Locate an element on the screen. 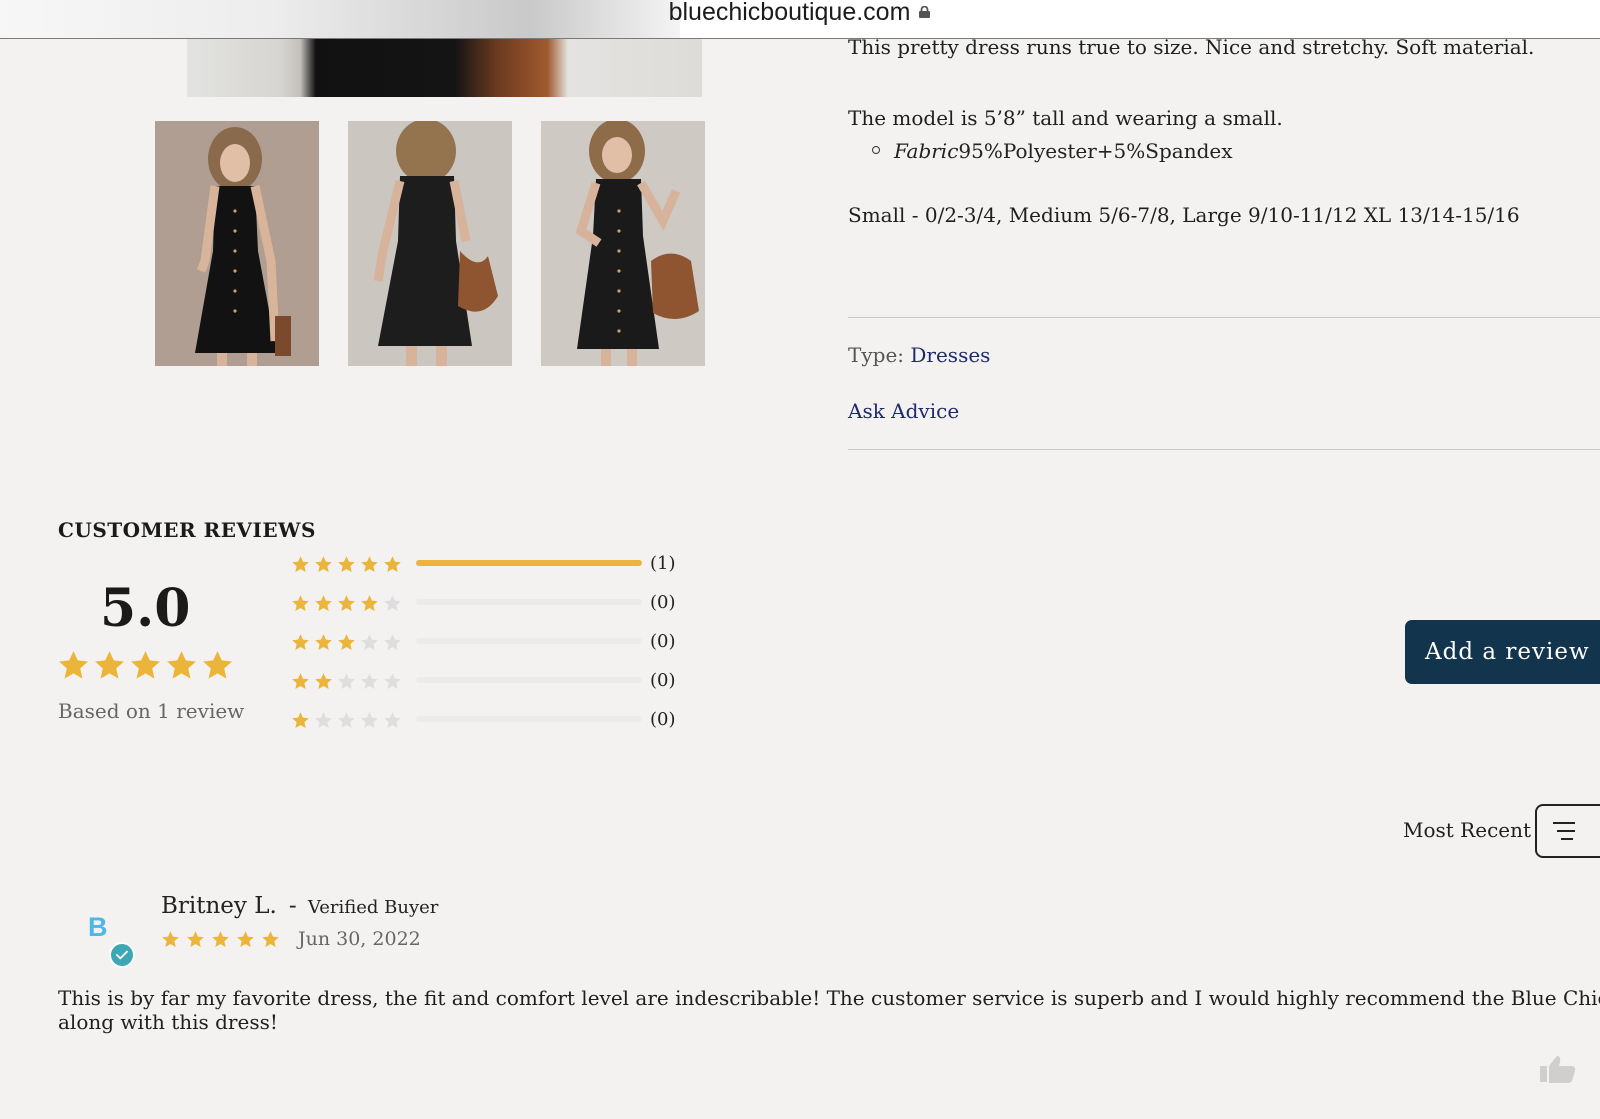  rating-count: (1) is located at coordinates (663, 563).